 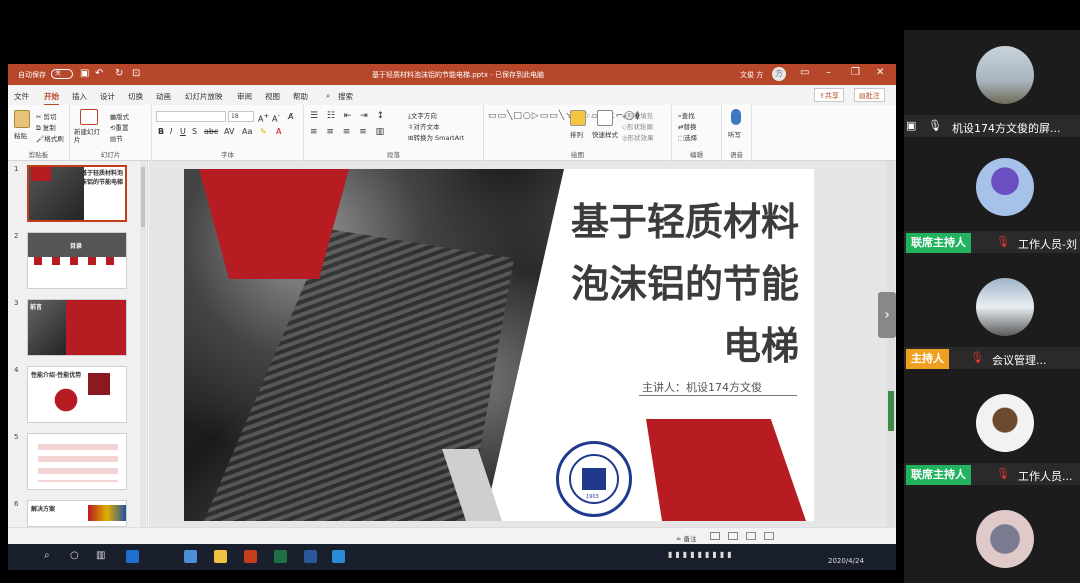 I want to click on italic-icon: I, so click(x=171, y=131).